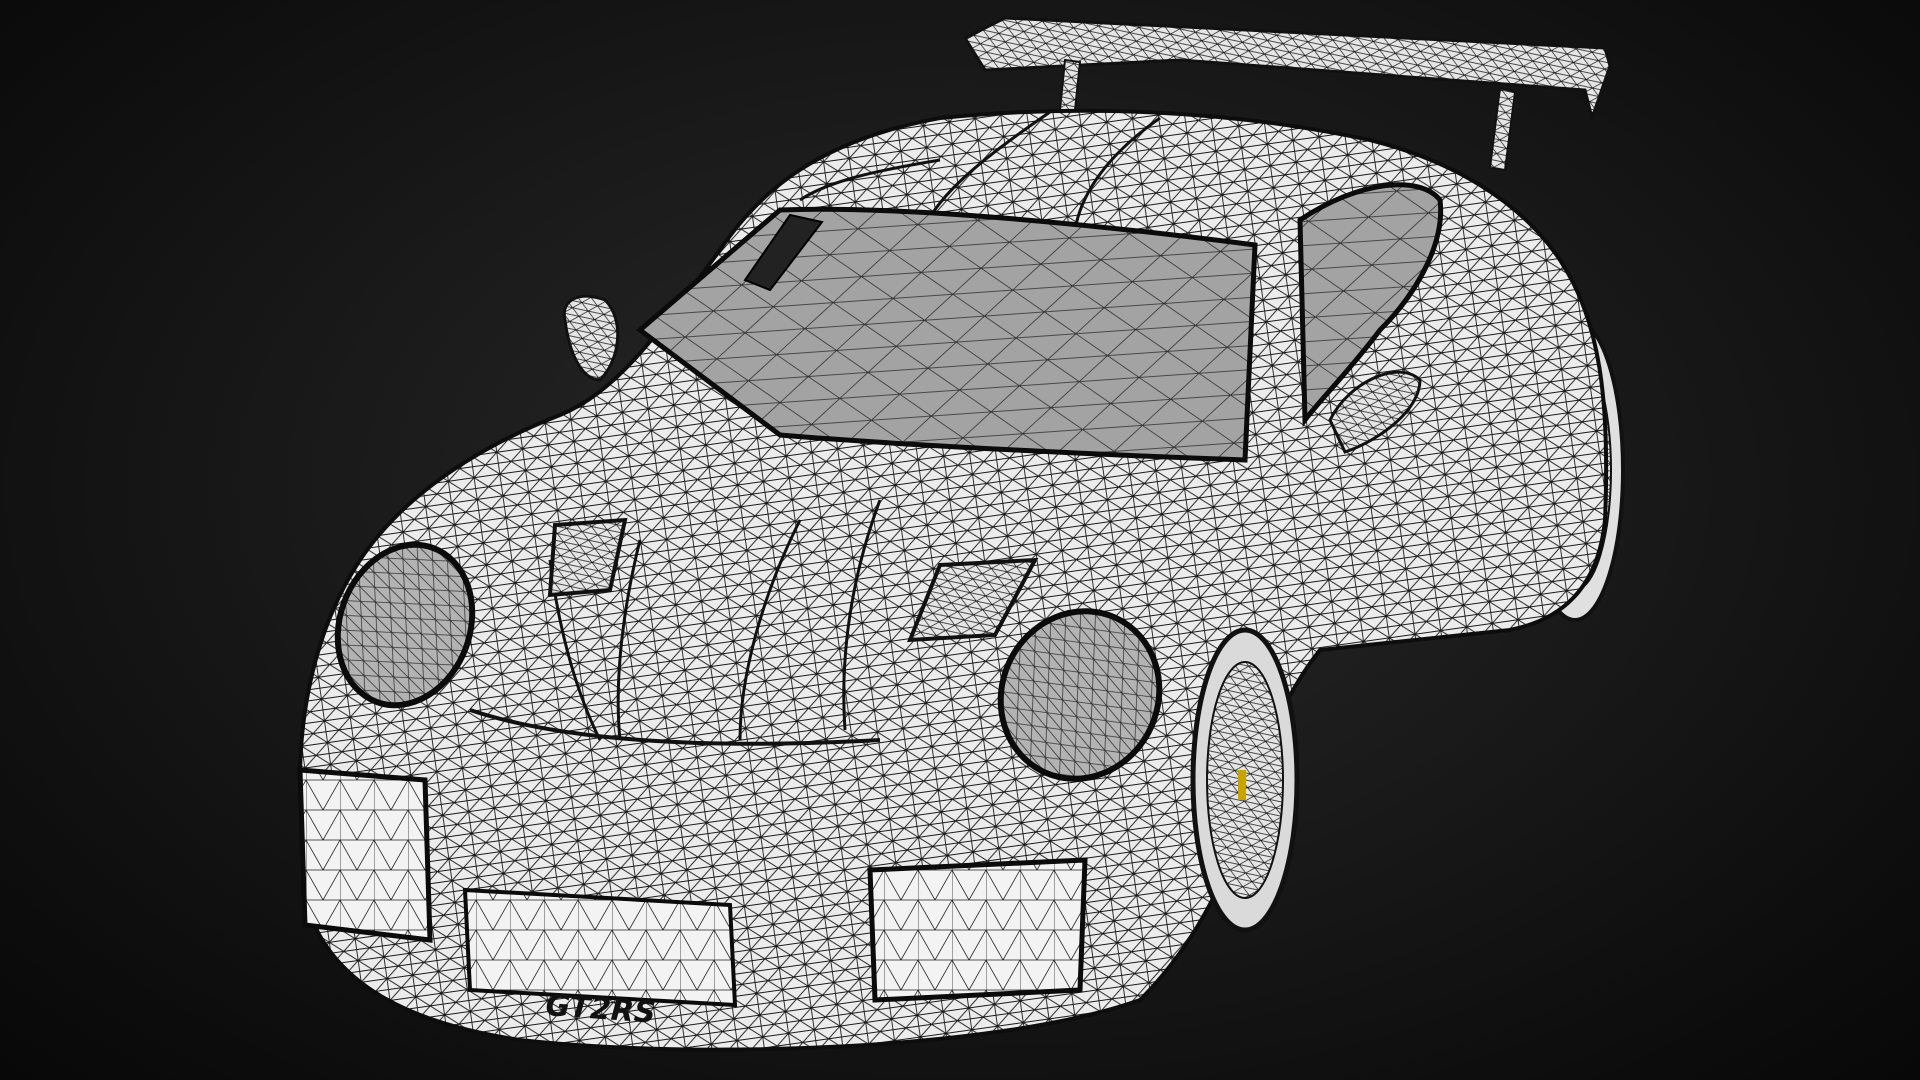 This screenshot has height=1080, width=1920. What do you see at coordinates (1242, 785) in the screenshot?
I see `brake-caliper` at bounding box center [1242, 785].